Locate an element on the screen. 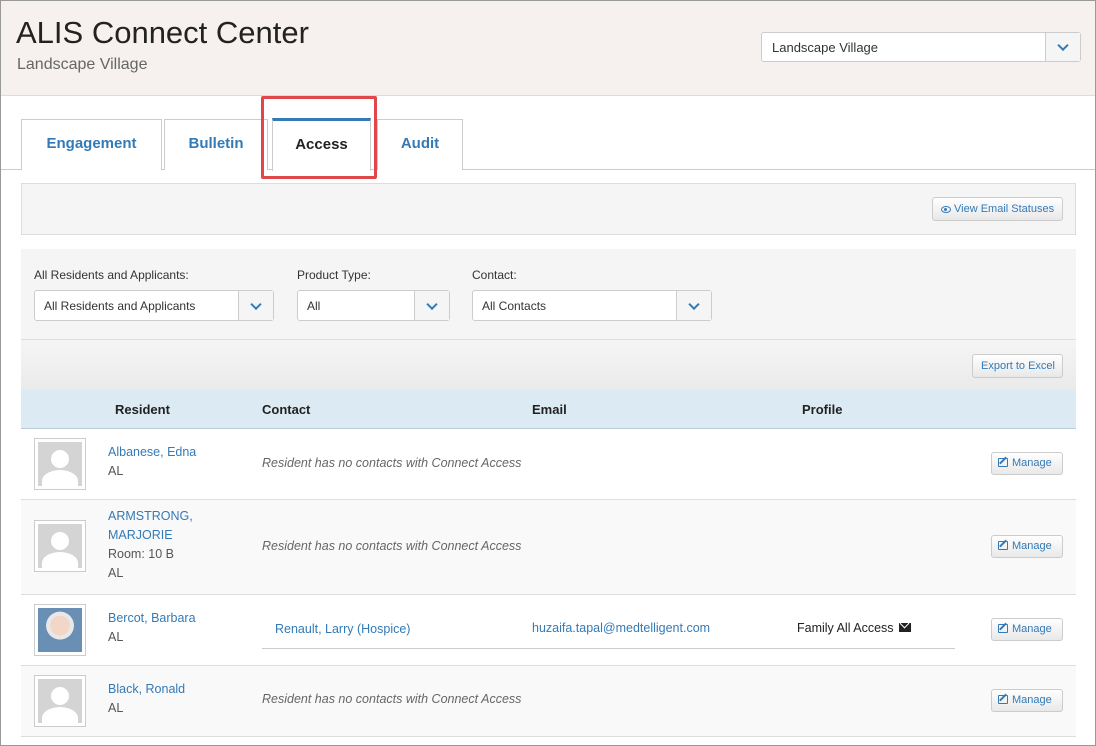  contact-filter-label: Contact: is located at coordinates (494, 275).